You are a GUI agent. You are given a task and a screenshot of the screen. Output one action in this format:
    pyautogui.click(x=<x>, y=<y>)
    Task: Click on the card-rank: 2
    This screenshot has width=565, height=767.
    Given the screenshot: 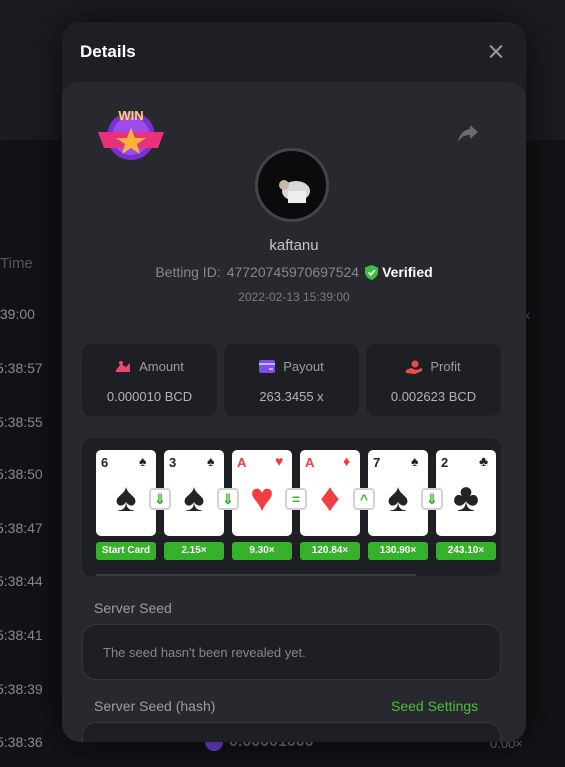 What is the action you would take?
    pyautogui.click(x=445, y=462)
    